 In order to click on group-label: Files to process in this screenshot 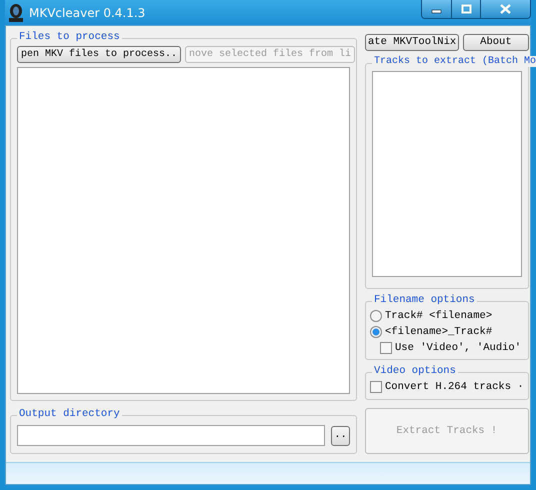, I will do `click(69, 37)`.